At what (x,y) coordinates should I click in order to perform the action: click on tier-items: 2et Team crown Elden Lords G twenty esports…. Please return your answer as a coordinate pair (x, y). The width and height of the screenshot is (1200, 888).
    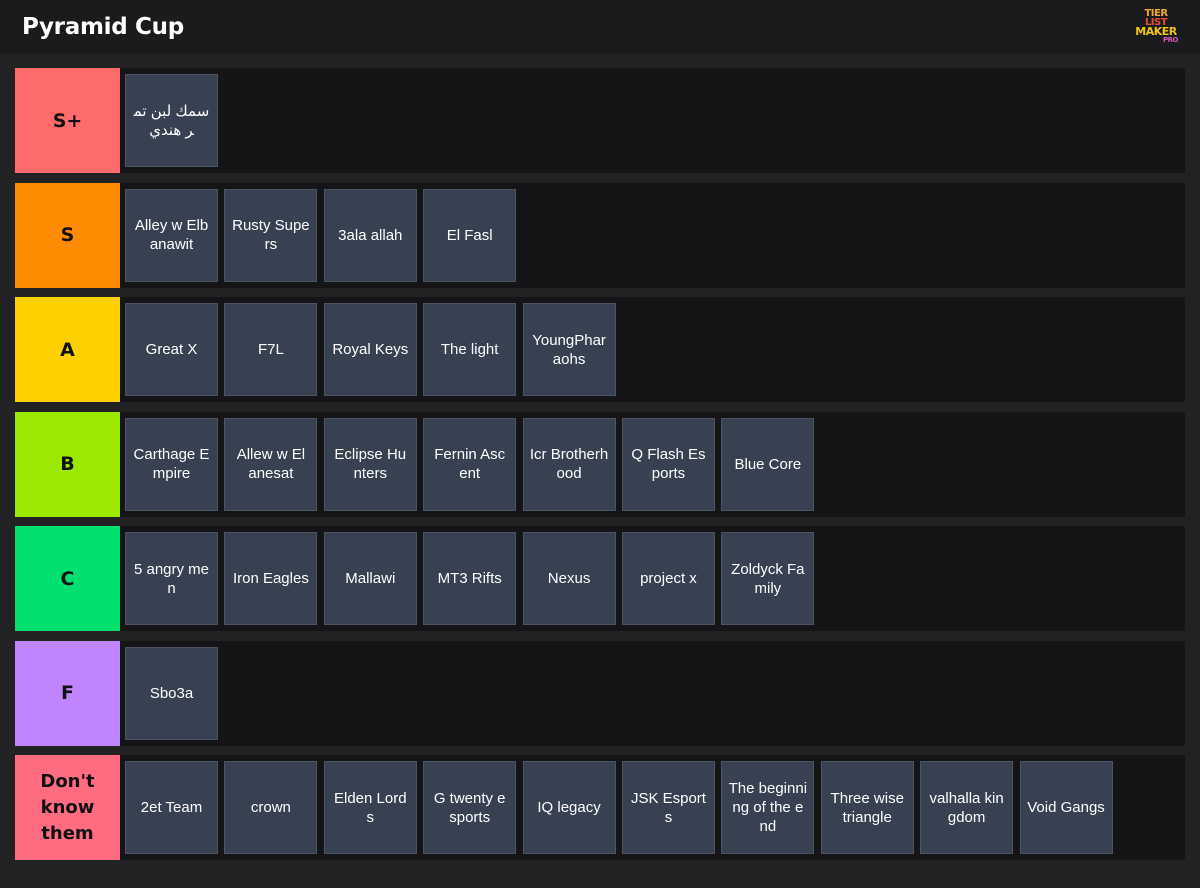
    Looking at the image, I should click on (622, 808).